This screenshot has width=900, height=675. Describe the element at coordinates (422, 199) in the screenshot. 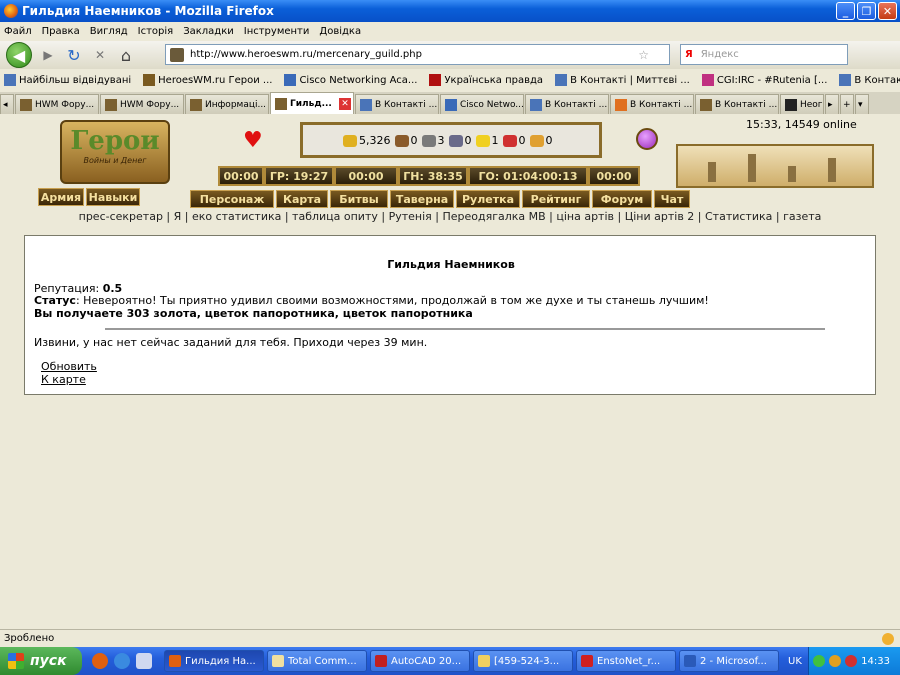

I see `menu-tavern: Таверна` at that location.